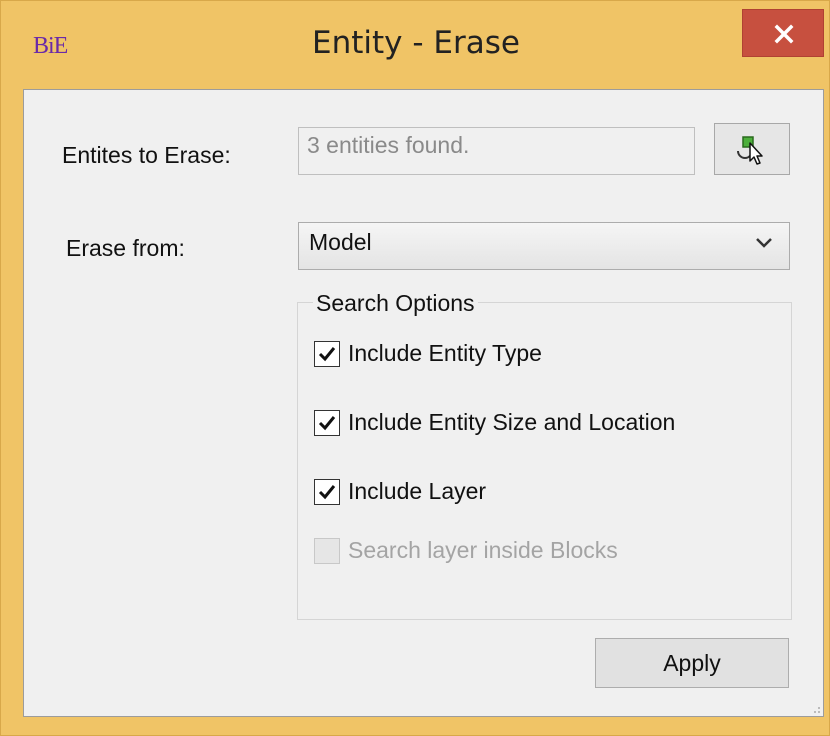  What do you see at coordinates (483, 550) in the screenshot?
I see `search-layer-inside-blocks-label: Search layer inside Blocks` at bounding box center [483, 550].